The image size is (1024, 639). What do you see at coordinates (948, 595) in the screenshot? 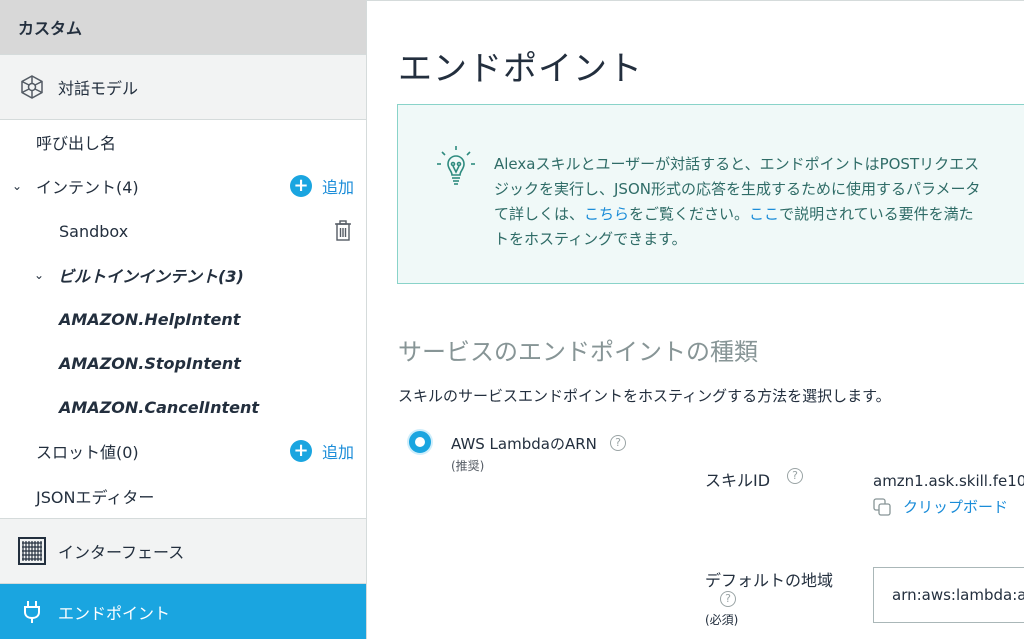
I see `arn-input` at bounding box center [948, 595].